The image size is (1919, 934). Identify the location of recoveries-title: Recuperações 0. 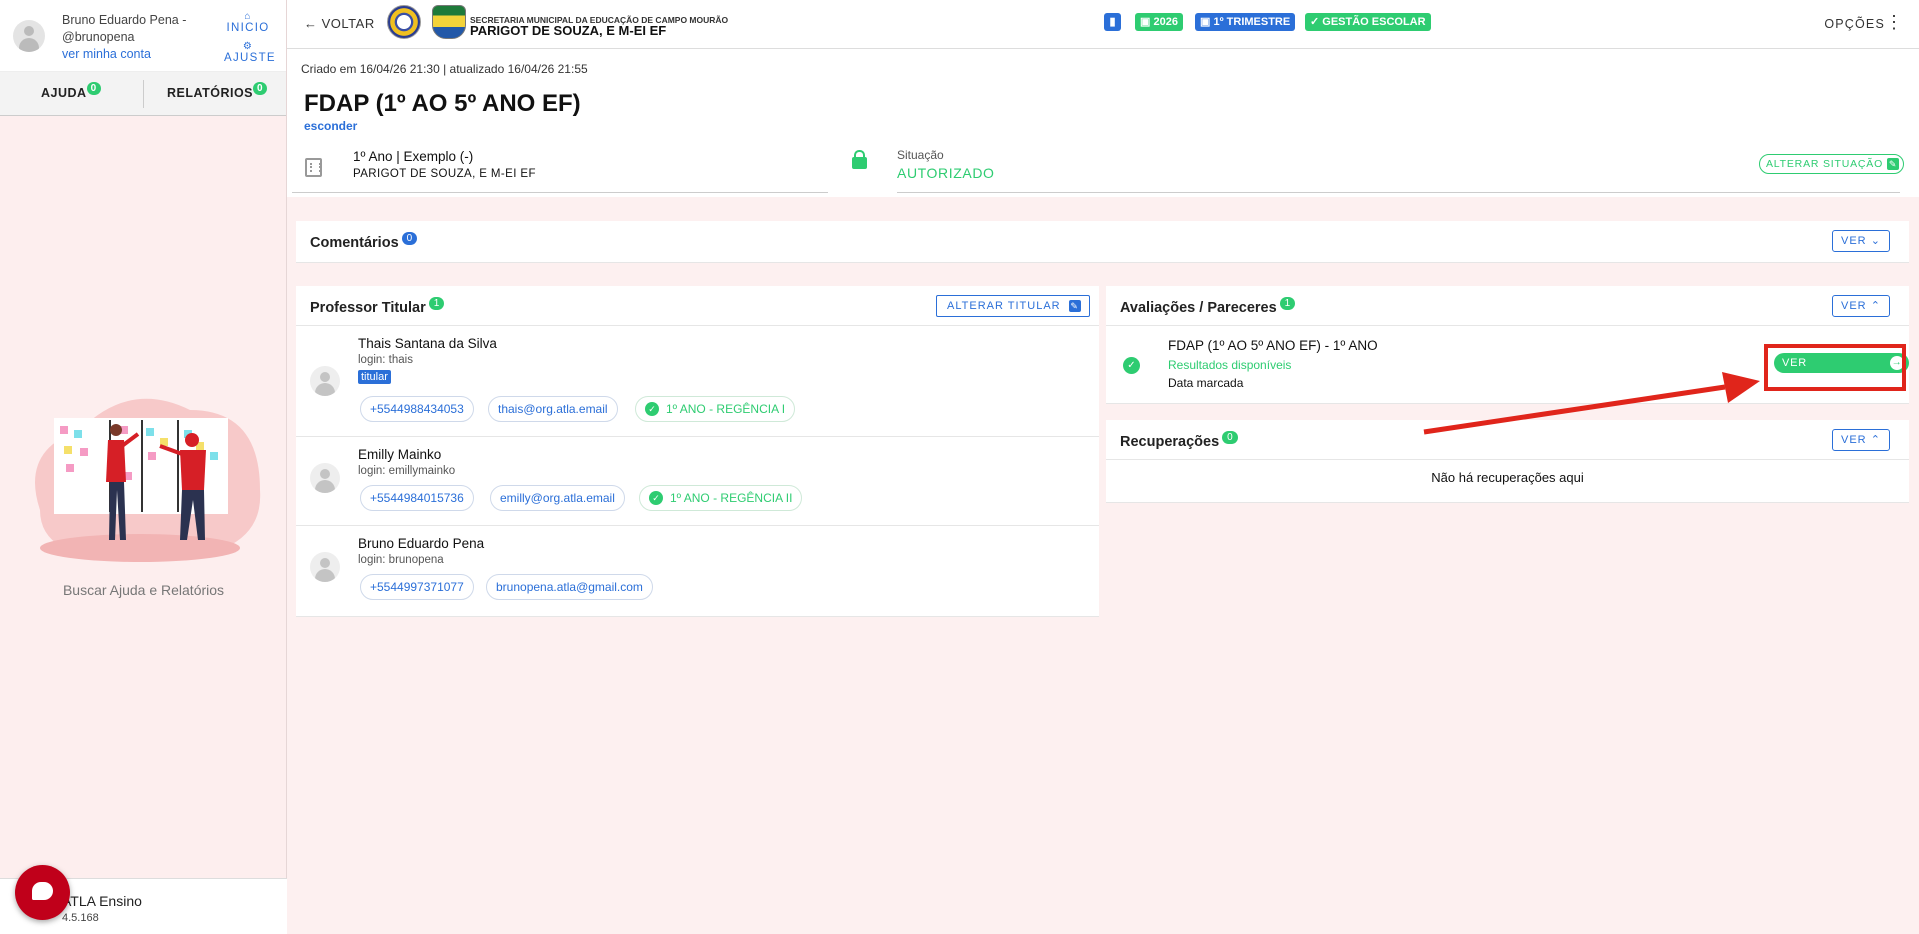
(1179, 440).